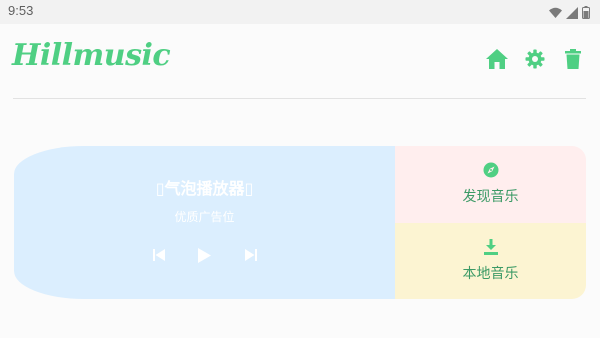 This screenshot has width=600, height=338. I want to click on play-icon, so click(205, 255).